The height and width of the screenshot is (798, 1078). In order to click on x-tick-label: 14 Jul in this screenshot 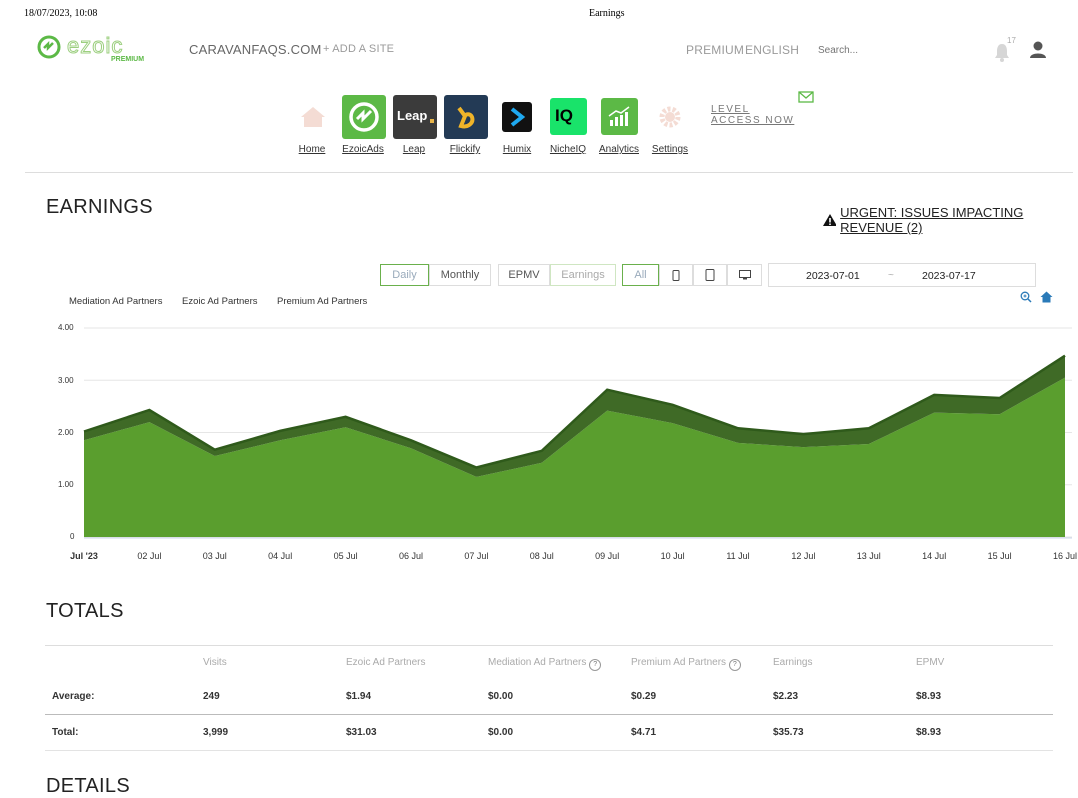, I will do `click(934, 556)`.